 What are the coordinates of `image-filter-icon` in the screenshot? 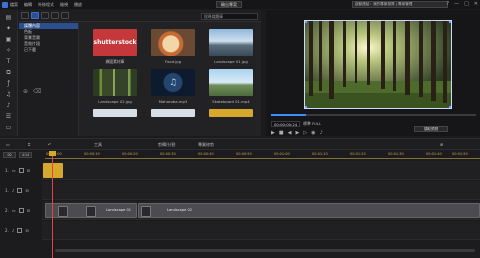 It's located at (55, 15).